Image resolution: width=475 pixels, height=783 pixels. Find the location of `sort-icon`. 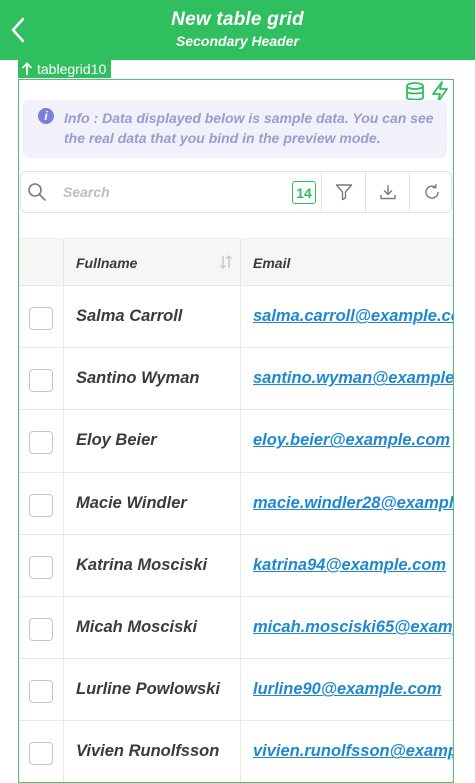

sort-icon is located at coordinates (226, 262).